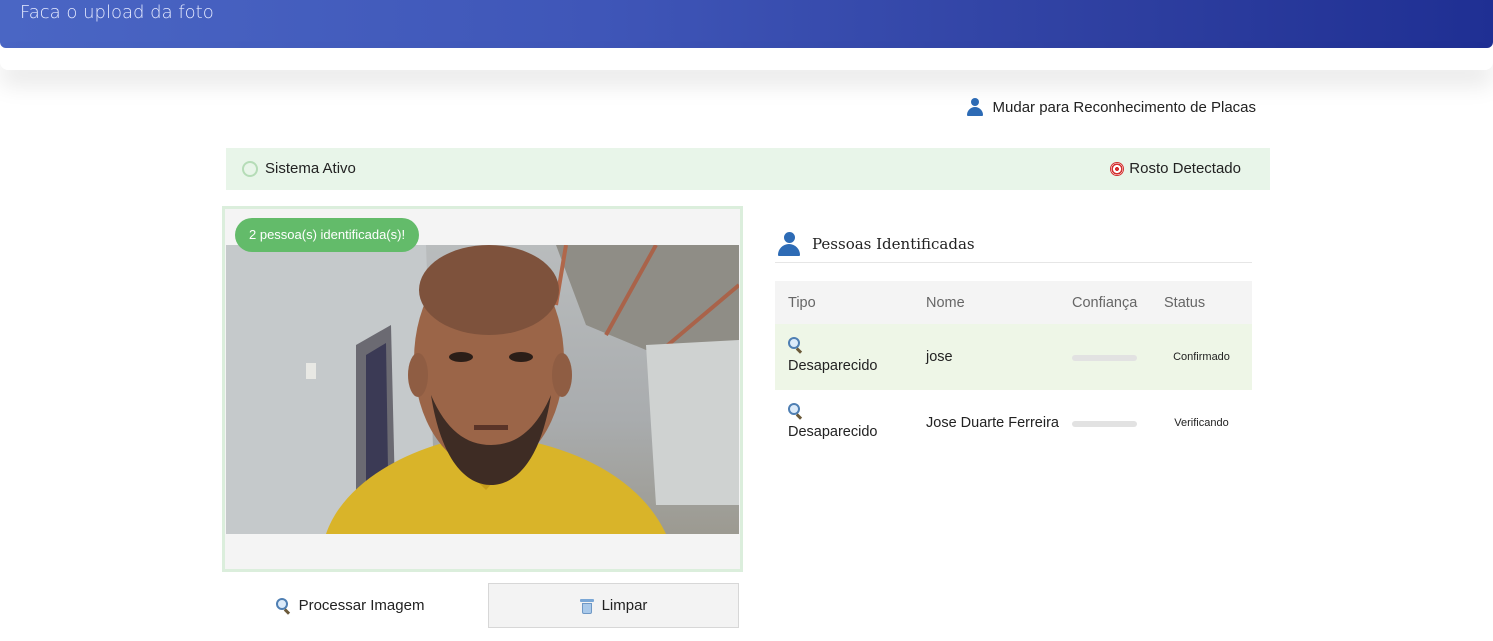  What do you see at coordinates (1201, 357) in the screenshot?
I see `status-cell: Confirmado` at bounding box center [1201, 357].